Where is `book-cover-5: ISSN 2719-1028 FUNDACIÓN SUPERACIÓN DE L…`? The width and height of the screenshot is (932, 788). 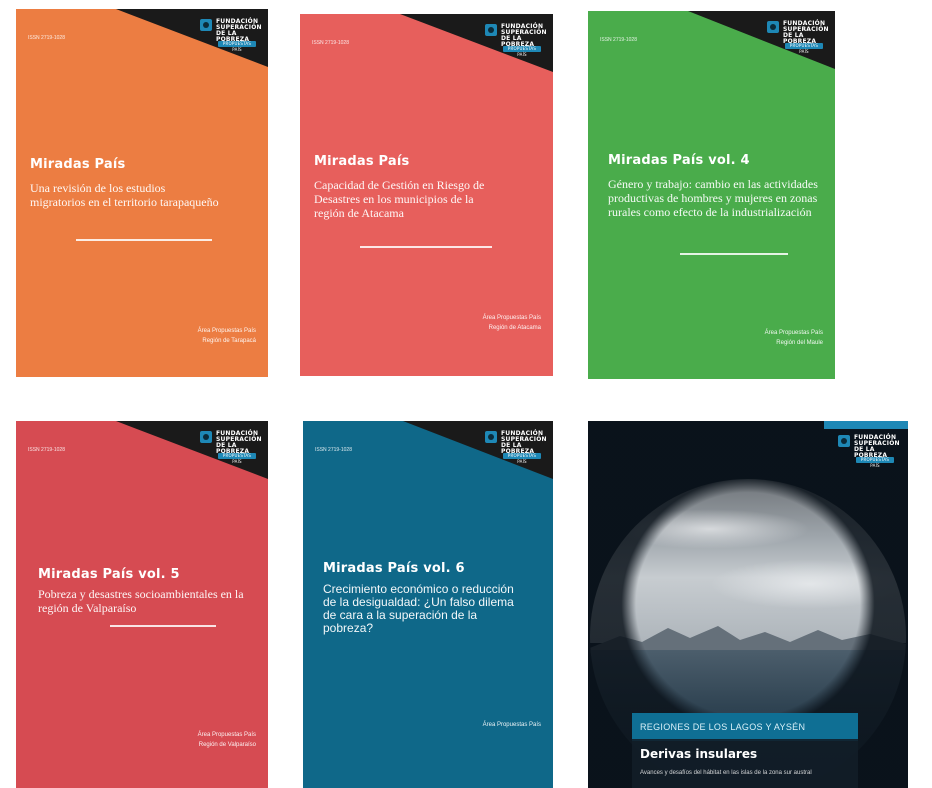
book-cover-5: ISSN 2719-1028 FUNDACIÓN SUPERACIÓN DE L… is located at coordinates (428, 604).